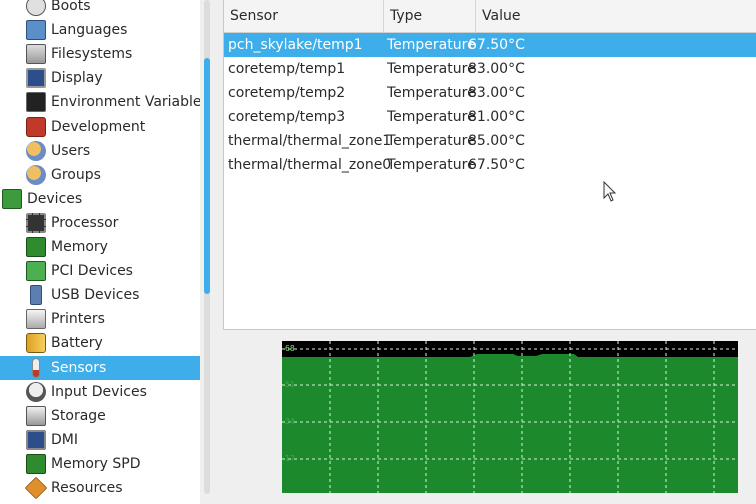  I want to click on sidebar-item-label: Processor, so click(85, 222).